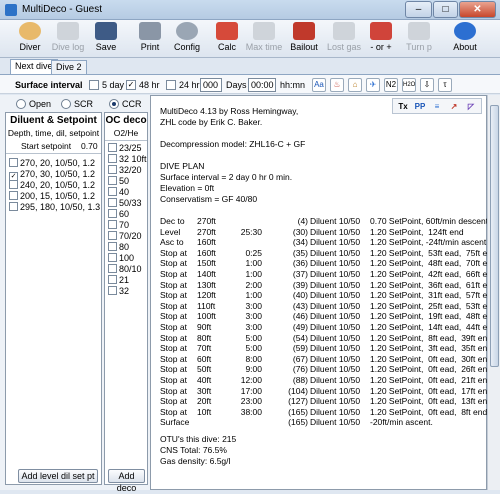  Describe the element at coordinates (431, 380) in the screenshot. I see `plan-cell: 1.20 SetPoint, 0ft ead, 21ft end` at that location.